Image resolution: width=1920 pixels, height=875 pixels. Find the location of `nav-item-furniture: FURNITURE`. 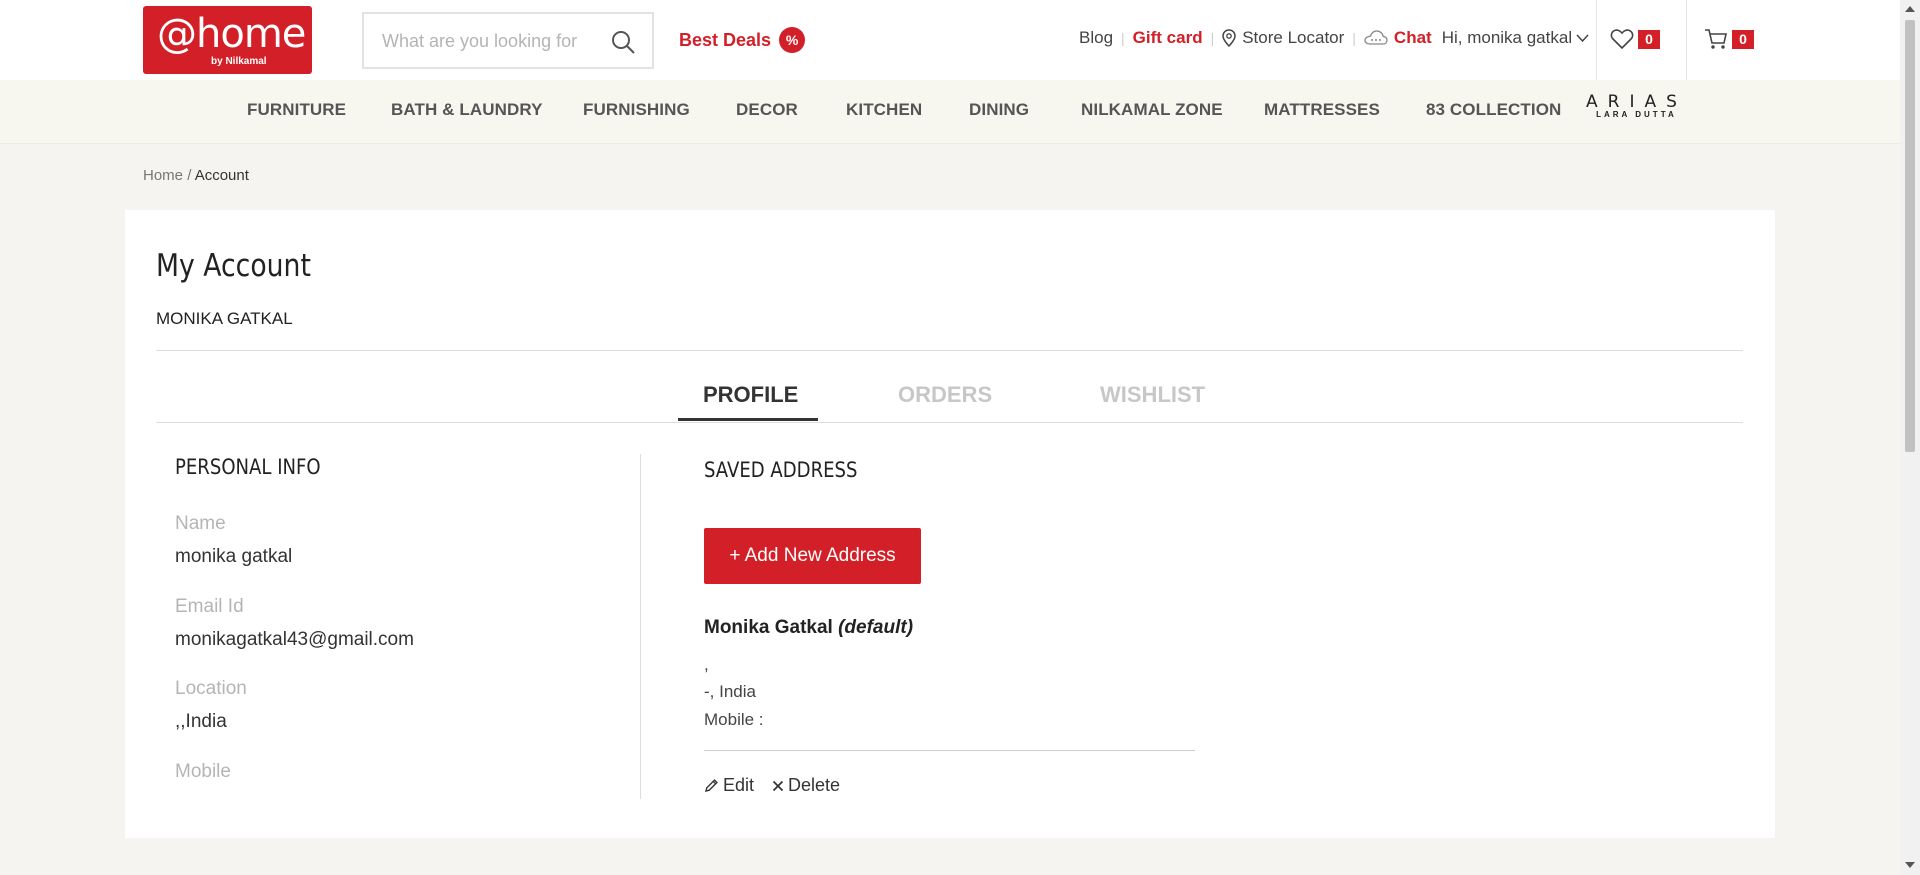

nav-item-furniture: FURNITURE is located at coordinates (296, 110).